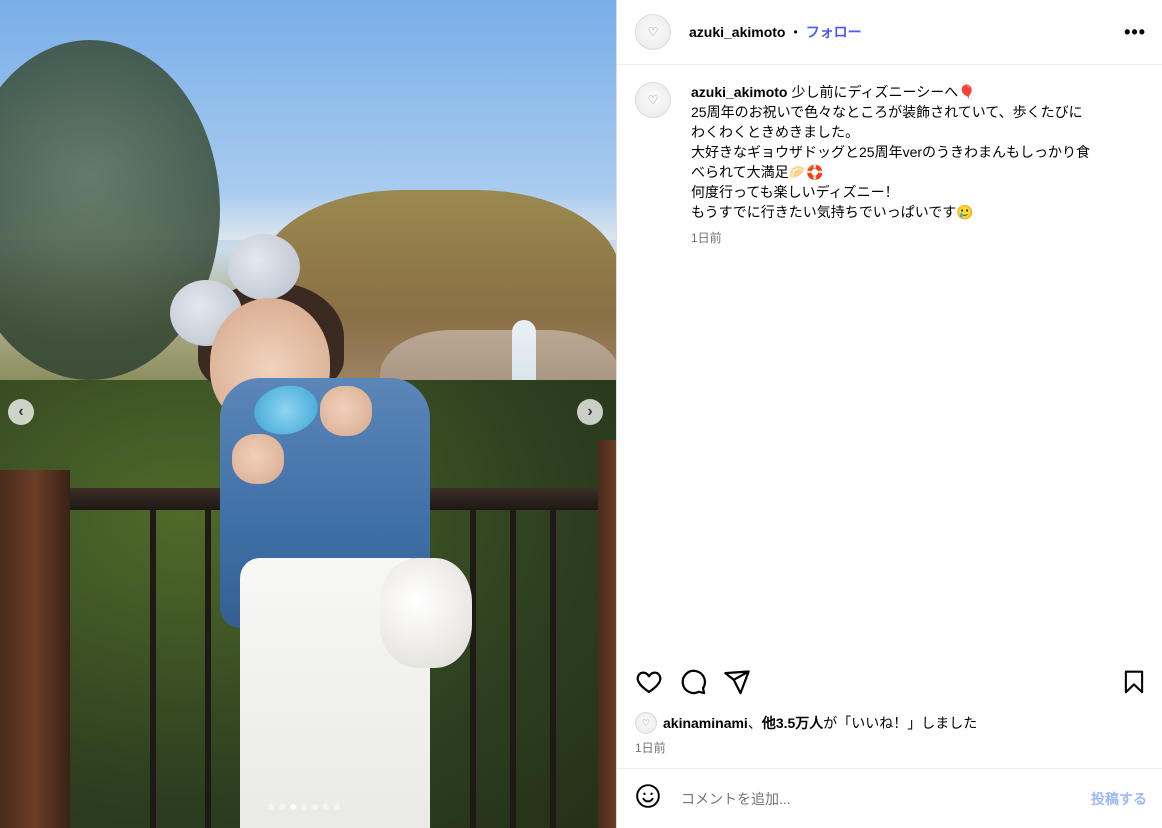  I want to click on chevron-right-icon: ›, so click(590, 411).